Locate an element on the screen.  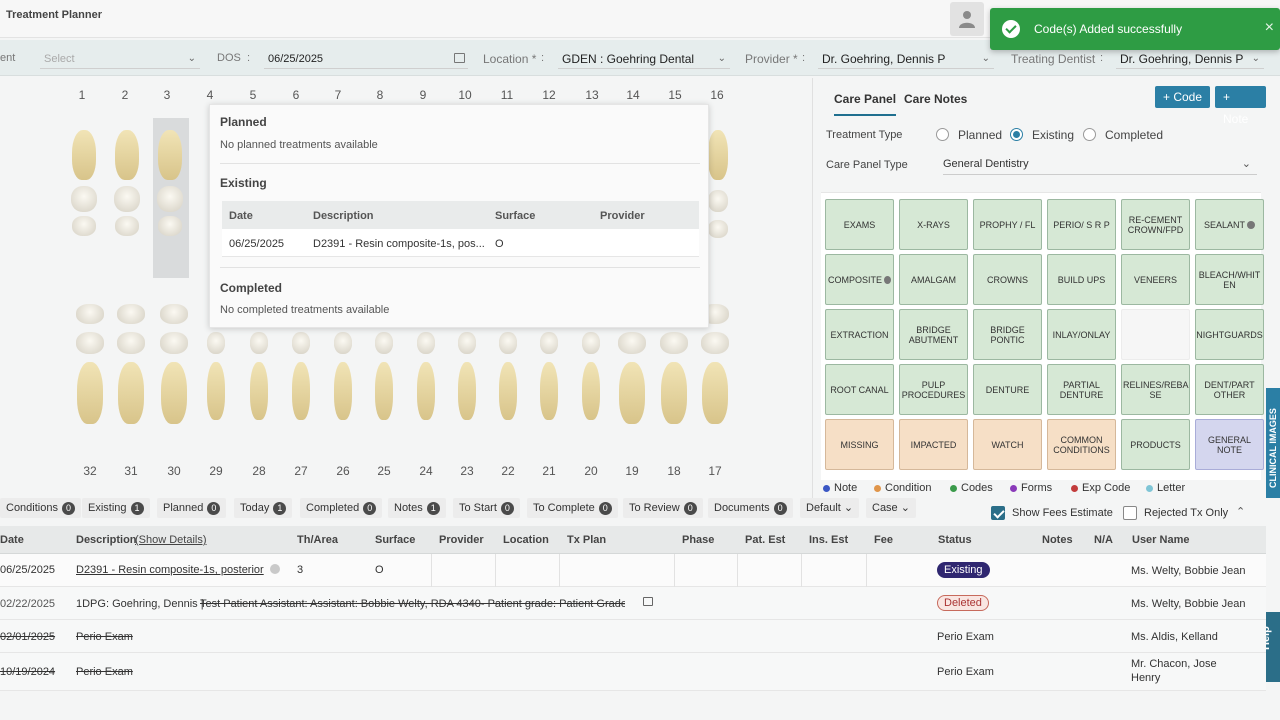
care-button-x-rays: X-RAYS is located at coordinates (933, 224).